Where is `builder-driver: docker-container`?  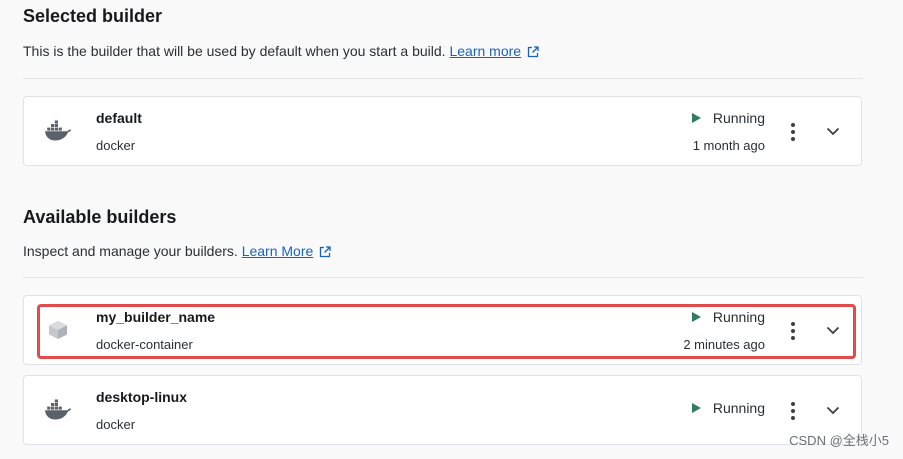
builder-driver: docker-container is located at coordinates (144, 344).